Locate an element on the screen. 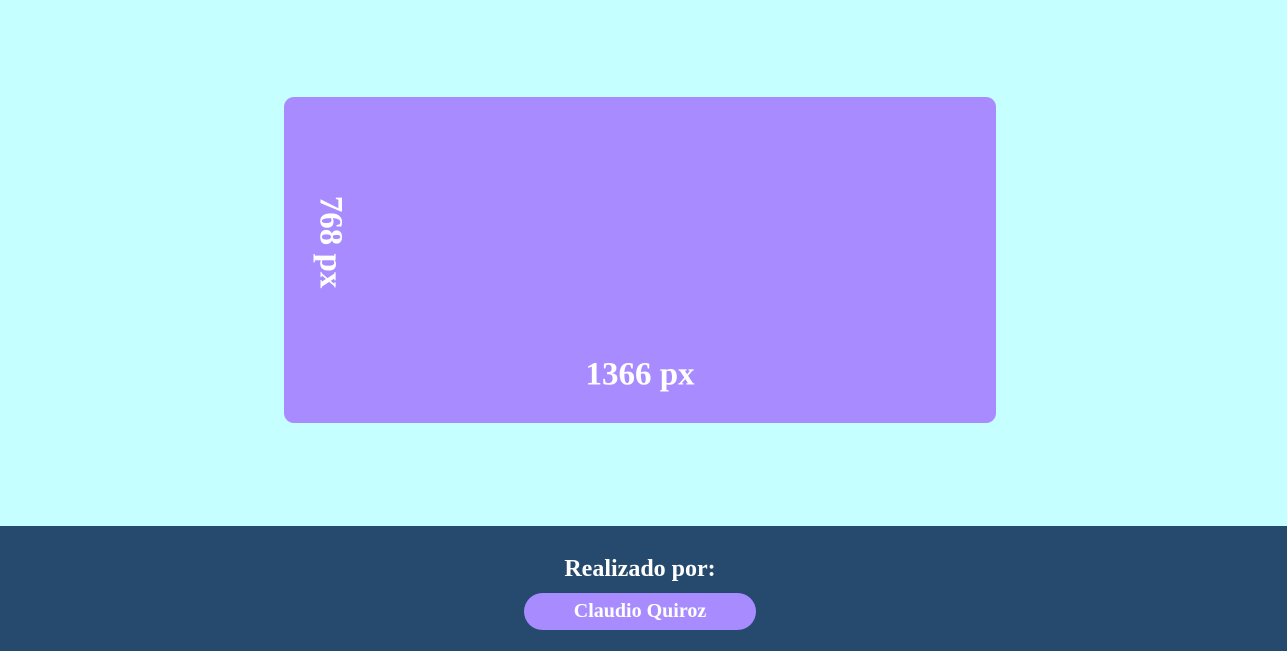  credit-title: Realizado por: is located at coordinates (640, 569).